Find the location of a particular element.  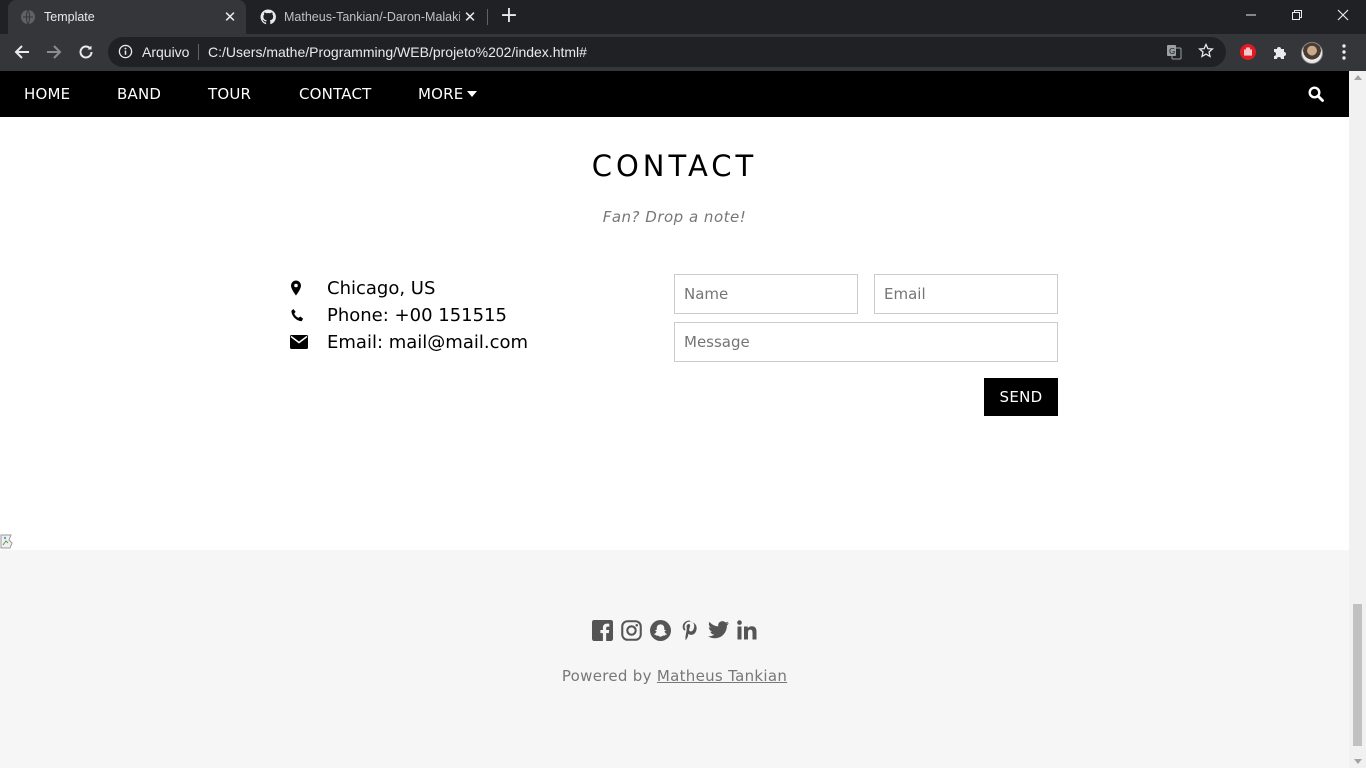

site-navbar: HOME BAND TOUR CONTACT MORE is located at coordinates (674, 94).